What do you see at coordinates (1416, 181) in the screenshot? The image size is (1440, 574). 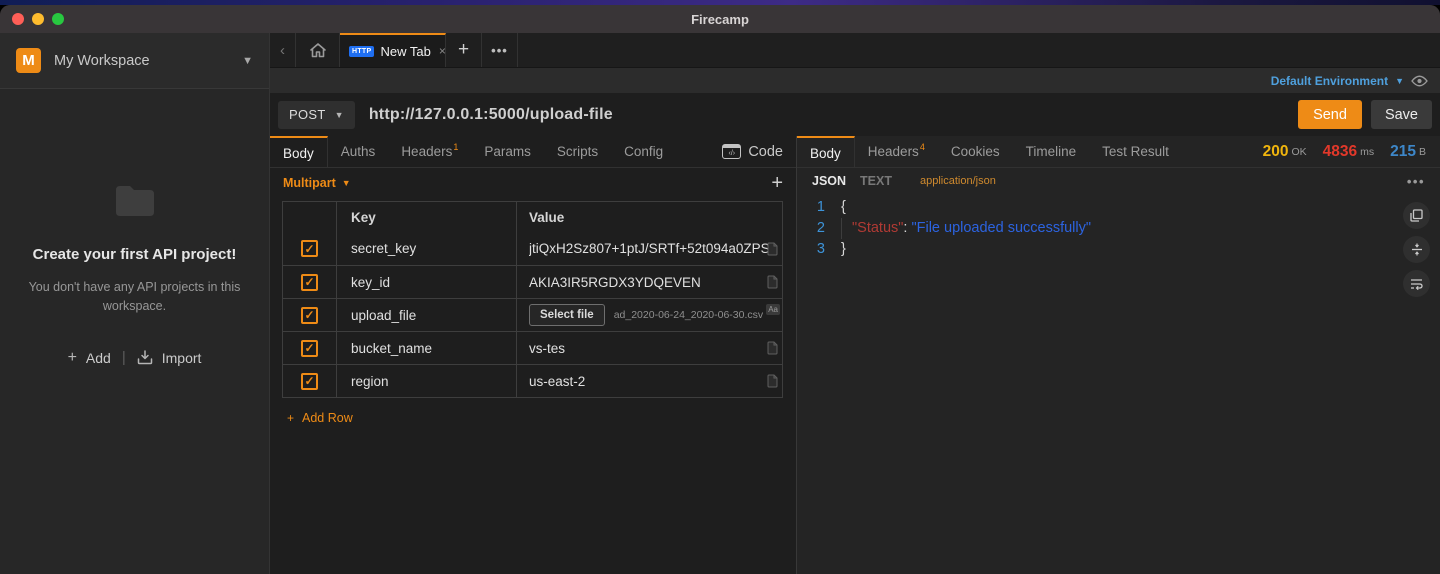 I see `more-options-button: •••` at bounding box center [1416, 181].